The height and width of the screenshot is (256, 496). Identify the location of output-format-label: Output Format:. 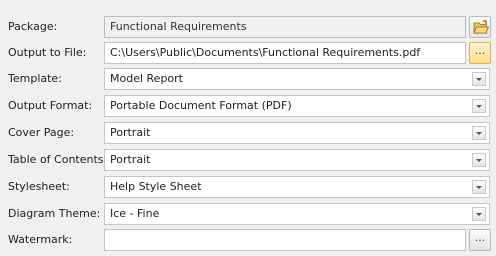
(50, 105).